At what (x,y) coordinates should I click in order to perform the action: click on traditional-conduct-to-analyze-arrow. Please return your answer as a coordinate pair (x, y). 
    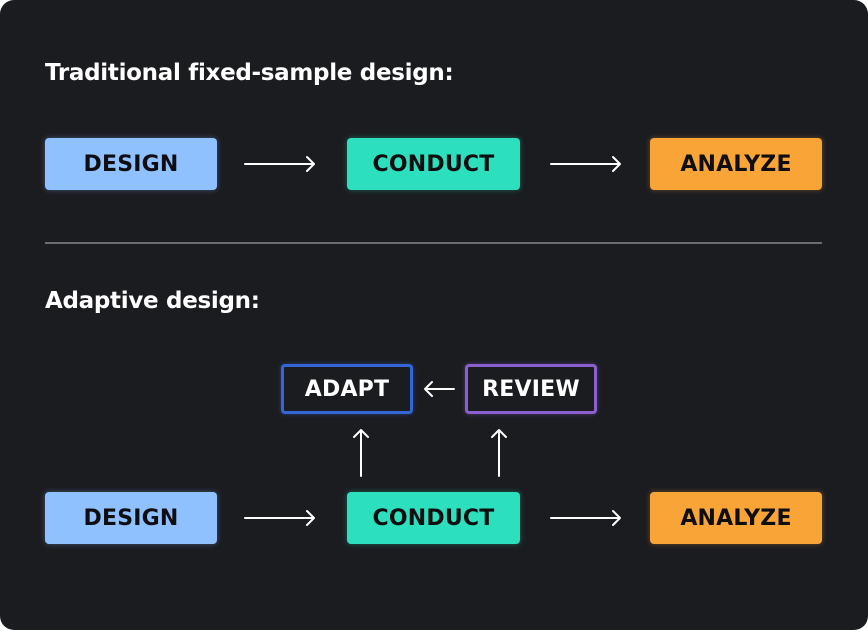
    Looking at the image, I should click on (585, 164).